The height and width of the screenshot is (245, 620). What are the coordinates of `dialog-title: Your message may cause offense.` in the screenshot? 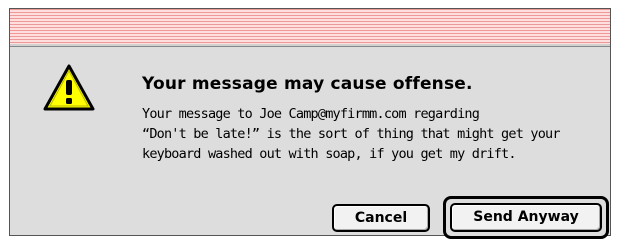 It's located at (307, 84).